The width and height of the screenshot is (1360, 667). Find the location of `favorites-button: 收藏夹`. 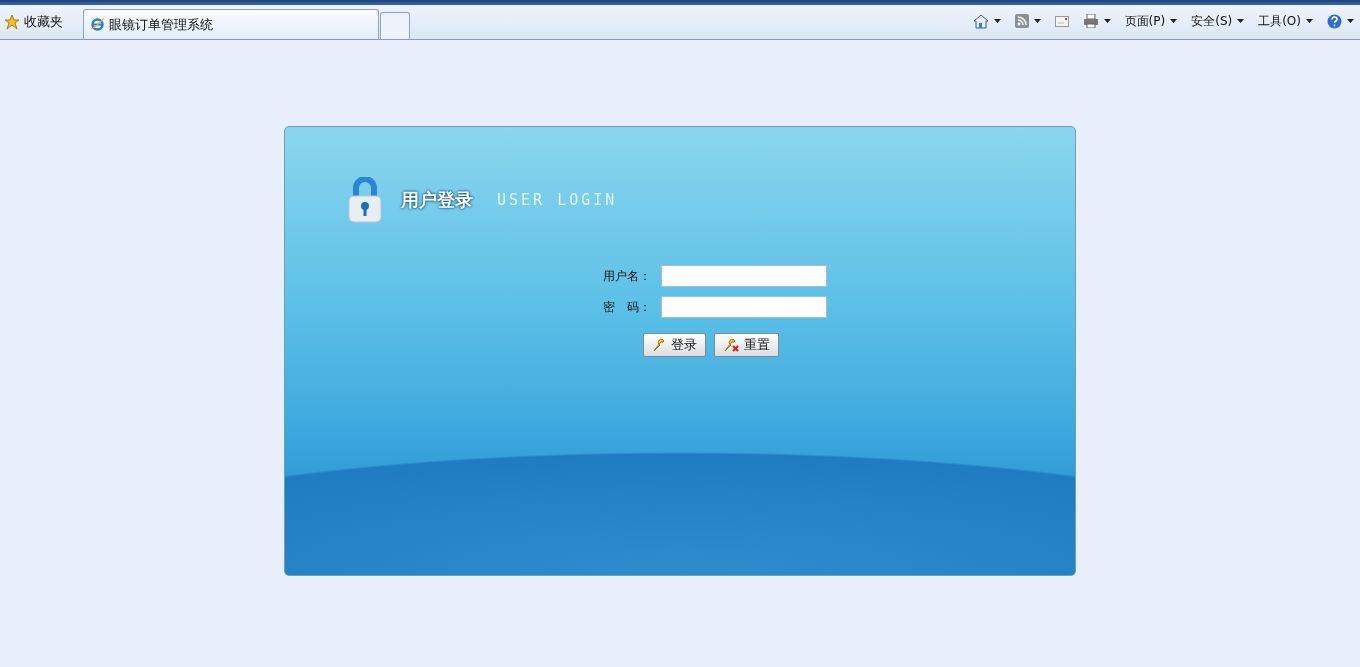

favorites-button: 收藏夹 is located at coordinates (41, 22).